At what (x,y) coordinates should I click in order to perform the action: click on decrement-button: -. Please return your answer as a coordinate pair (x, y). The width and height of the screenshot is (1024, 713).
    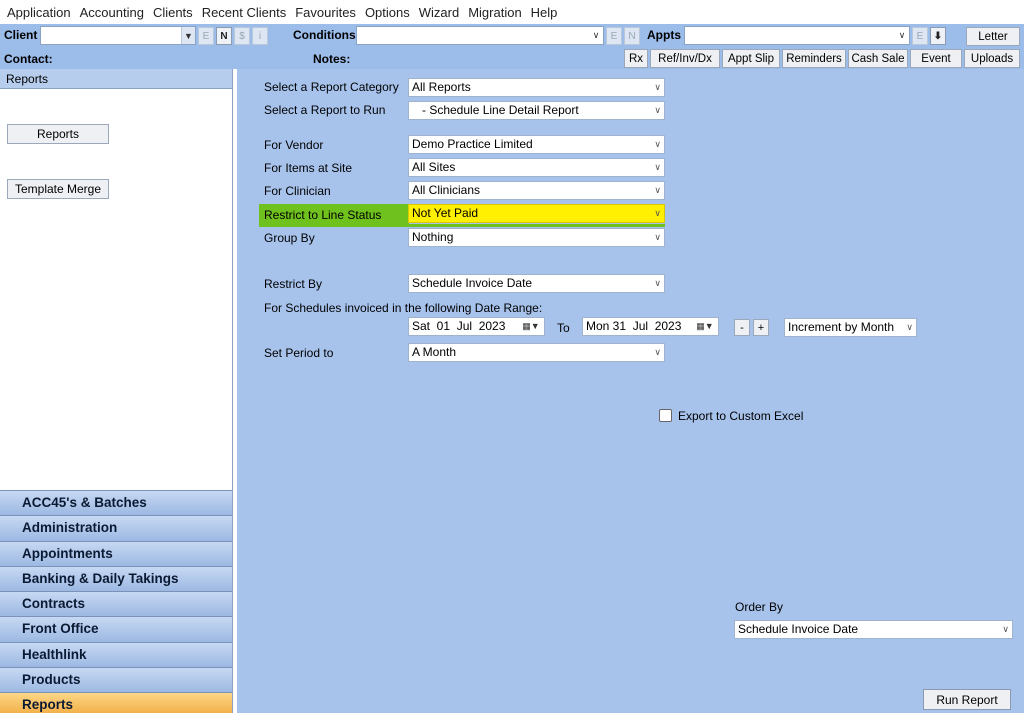
    Looking at the image, I should click on (742, 327).